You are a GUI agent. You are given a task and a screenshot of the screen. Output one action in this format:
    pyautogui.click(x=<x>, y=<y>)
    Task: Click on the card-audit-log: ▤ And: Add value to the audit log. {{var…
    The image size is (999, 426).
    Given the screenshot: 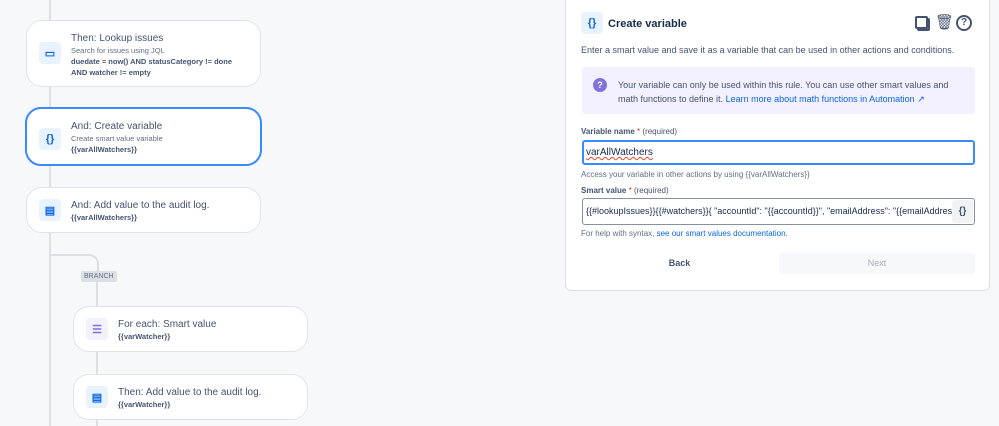 What is the action you would take?
    pyautogui.click(x=143, y=210)
    